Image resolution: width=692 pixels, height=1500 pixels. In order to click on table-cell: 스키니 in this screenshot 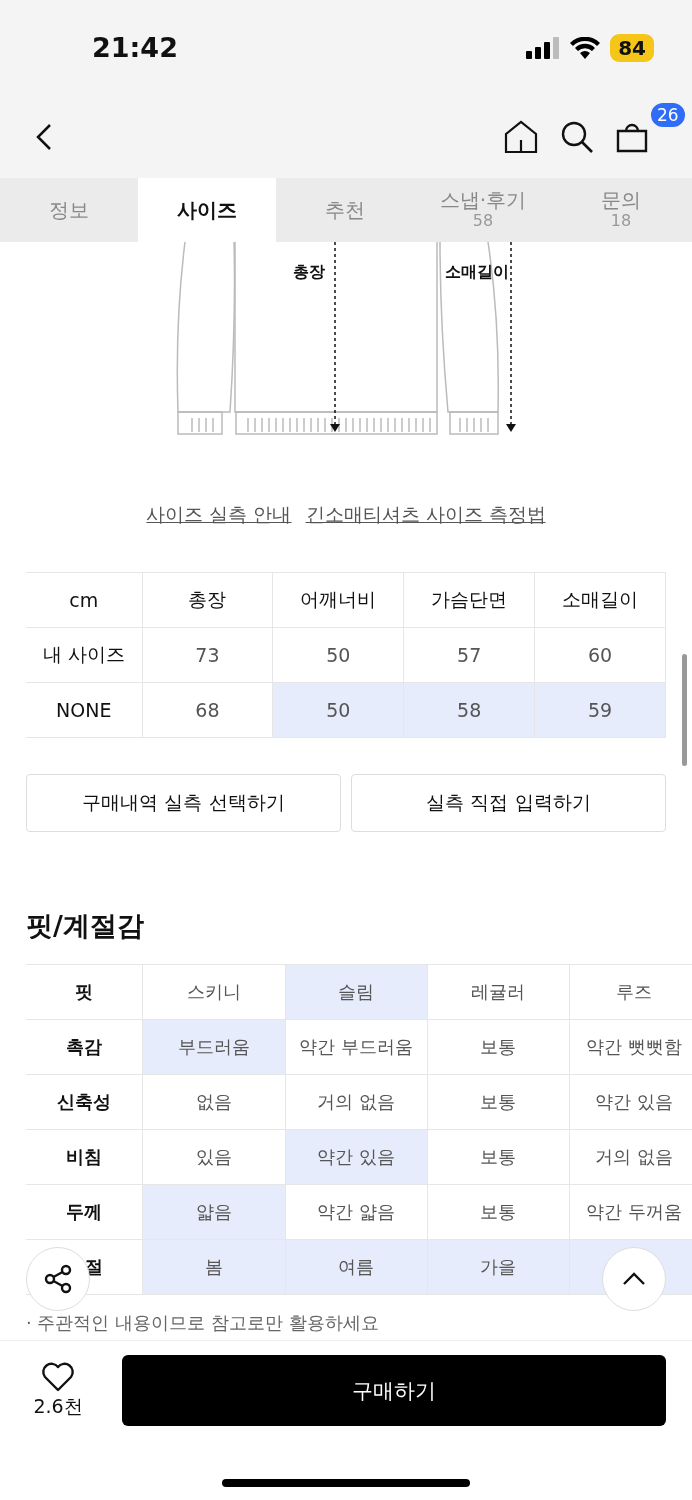, I will do `click(213, 992)`.